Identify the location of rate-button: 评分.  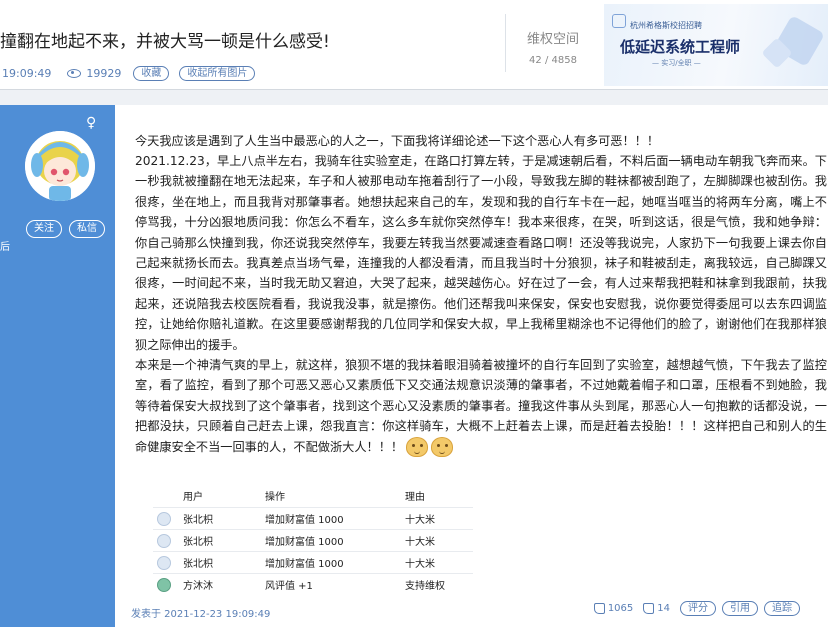
(698, 608).